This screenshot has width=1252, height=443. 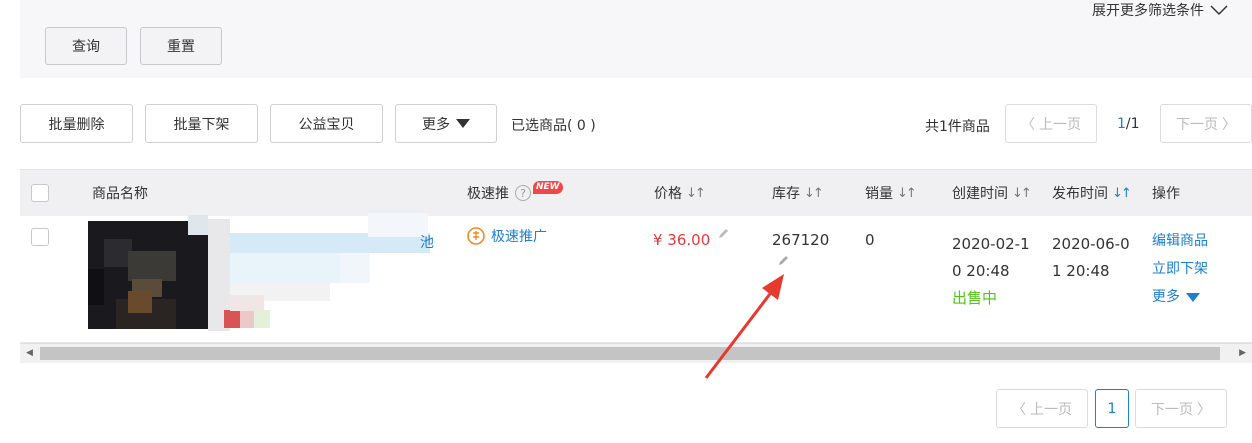 I want to click on header-promo-label: 极速推, so click(x=488, y=194).